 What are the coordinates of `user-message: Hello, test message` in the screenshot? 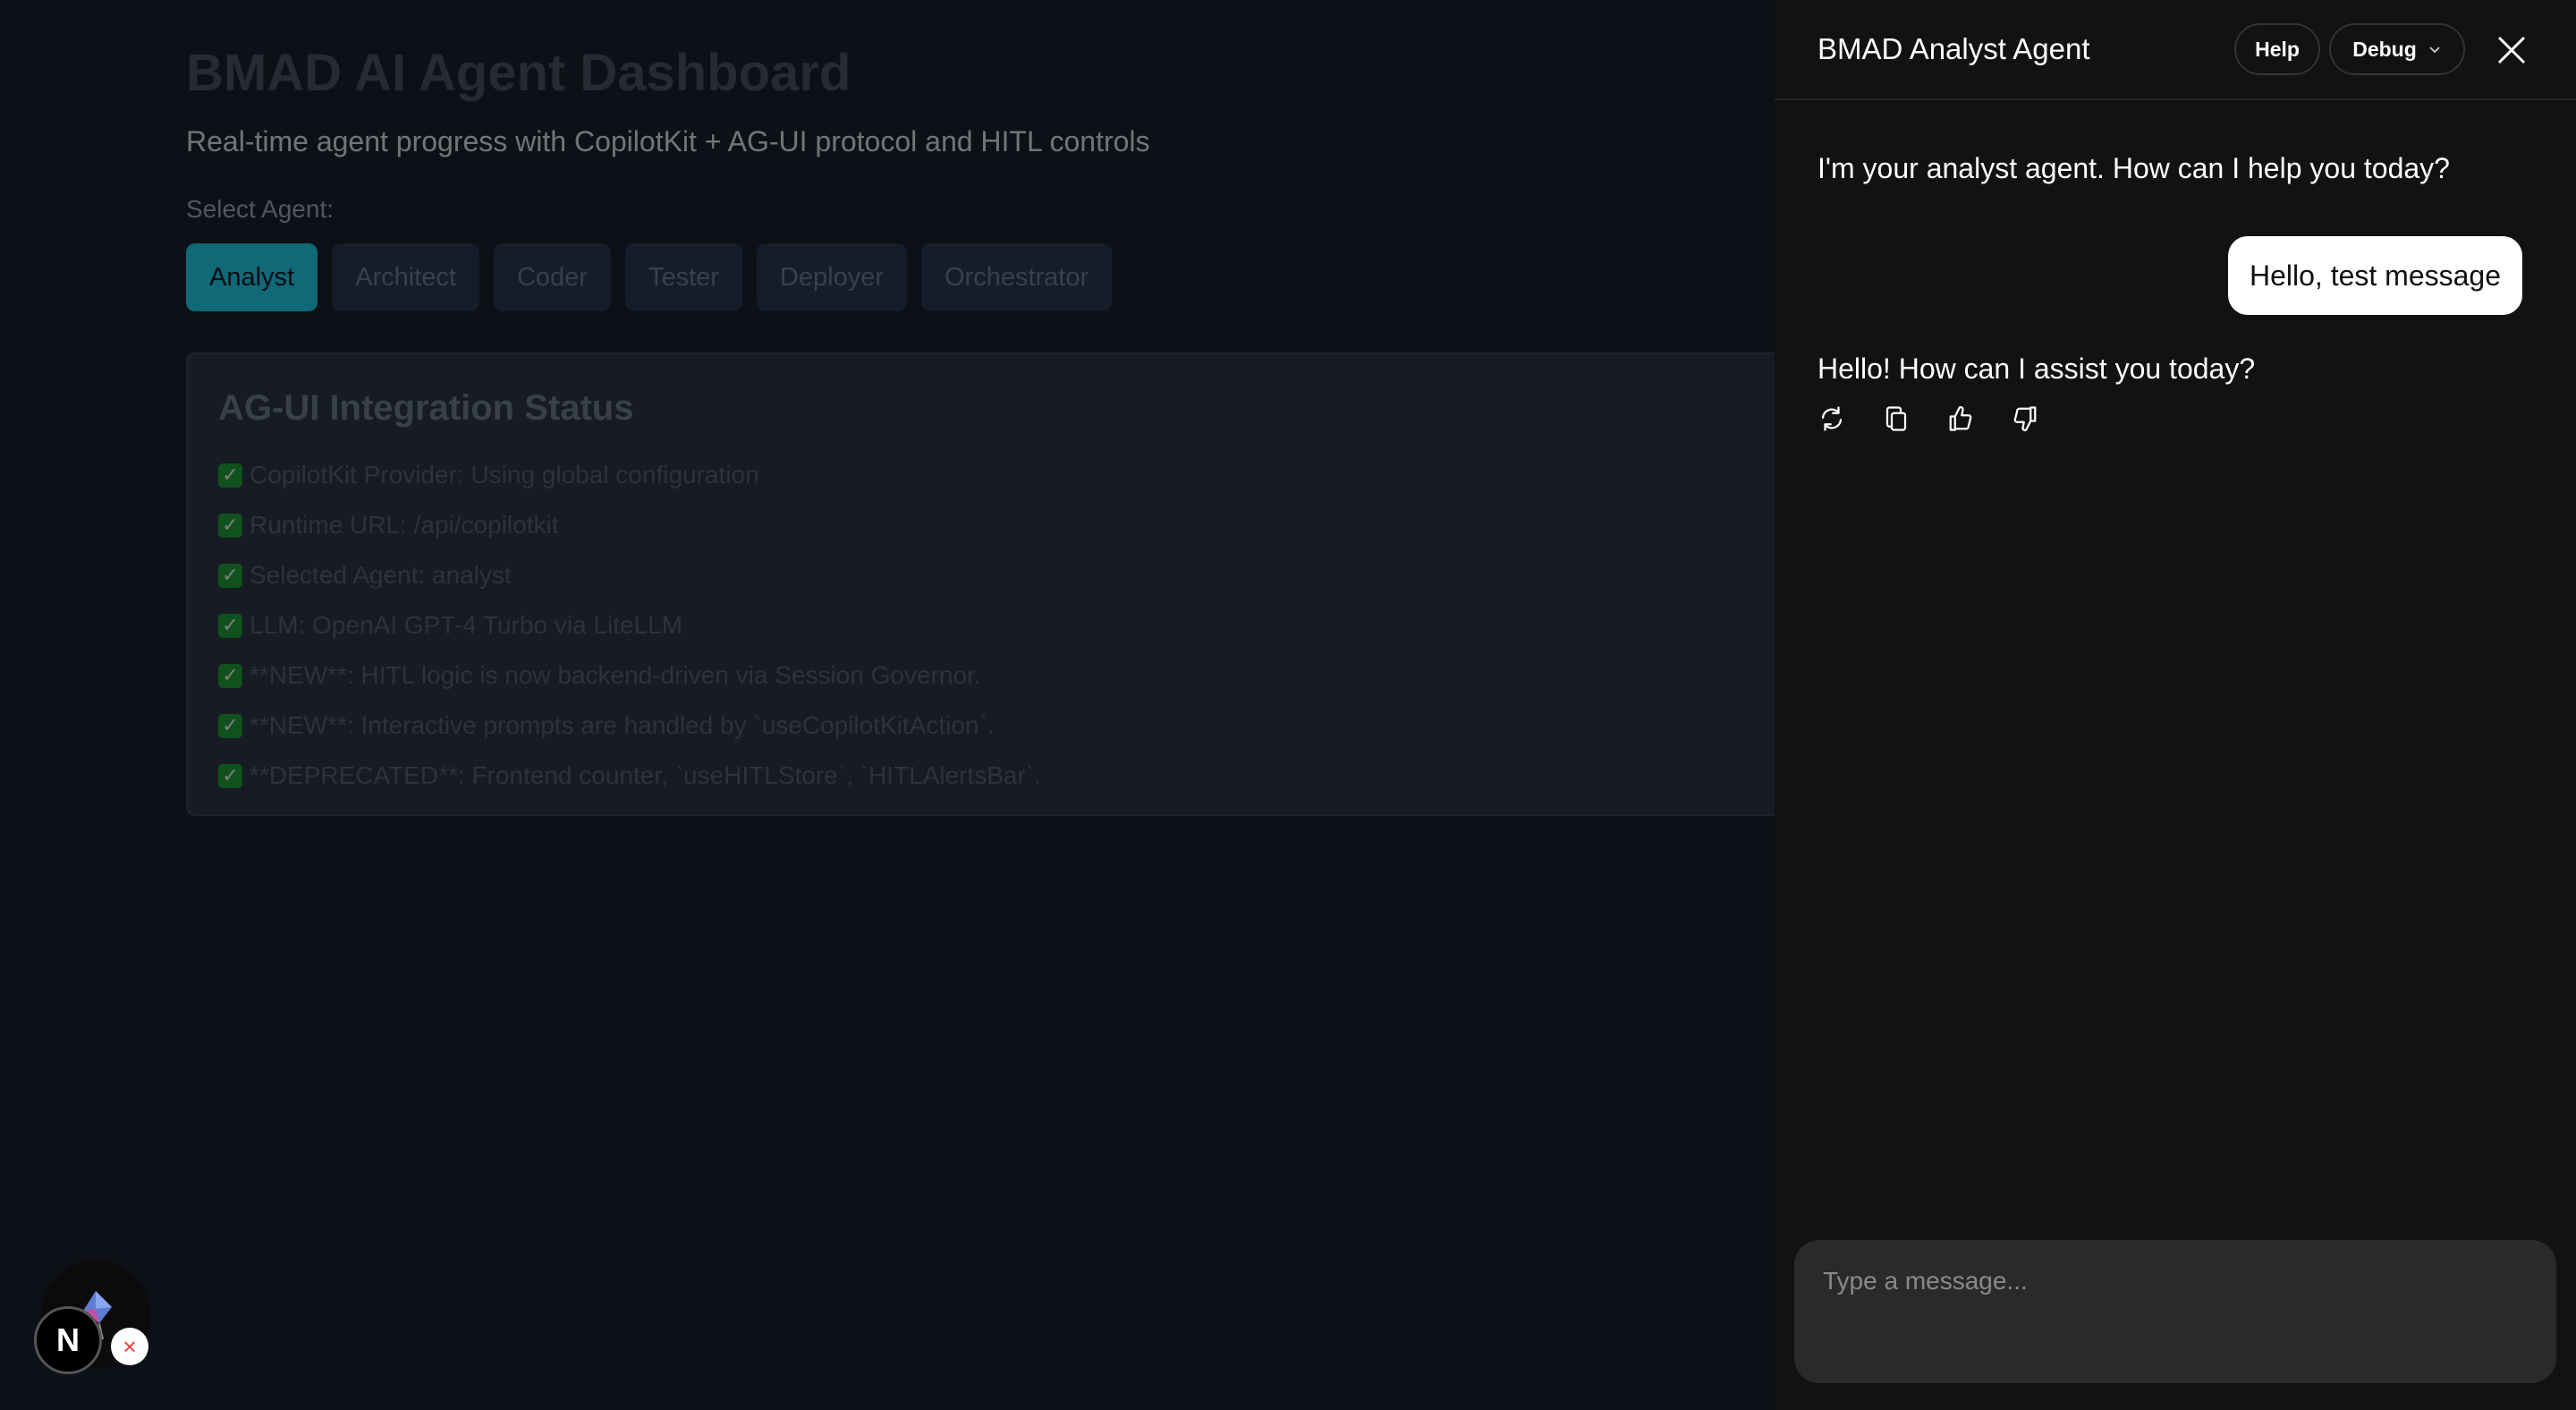 It's located at (2374, 275).